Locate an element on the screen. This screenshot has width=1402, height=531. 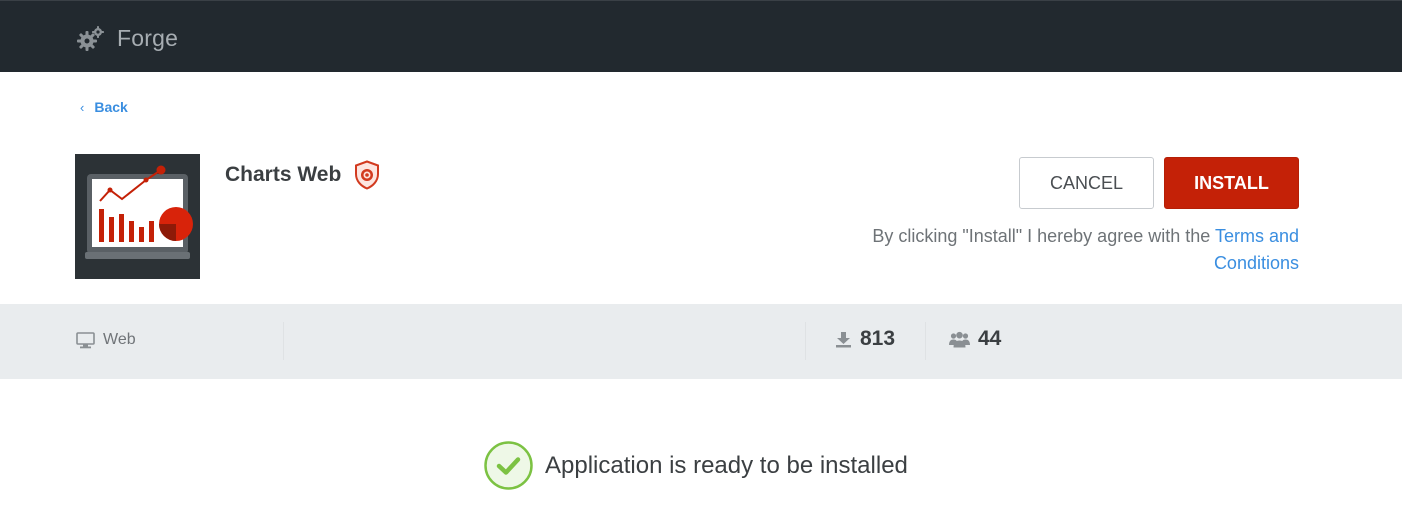
users-count: 44 is located at coordinates (990, 338).